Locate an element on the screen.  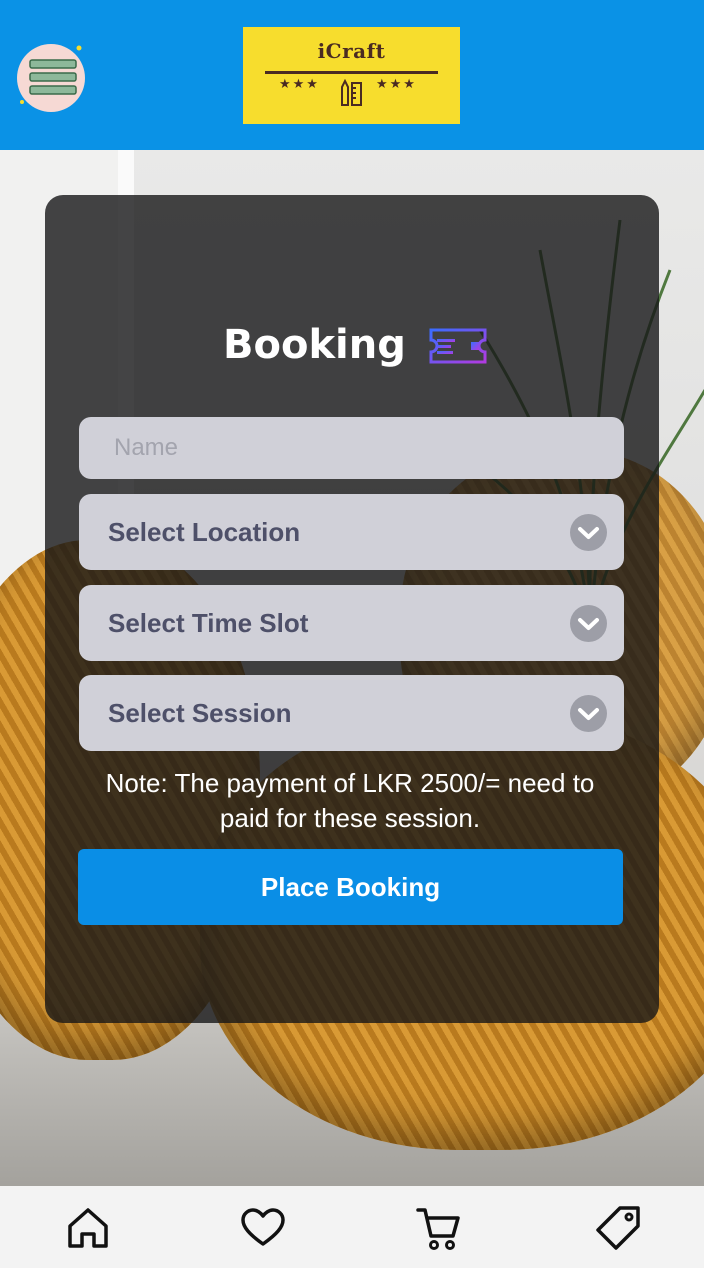
hamburger-menu-icon is located at coordinates (51, 74).